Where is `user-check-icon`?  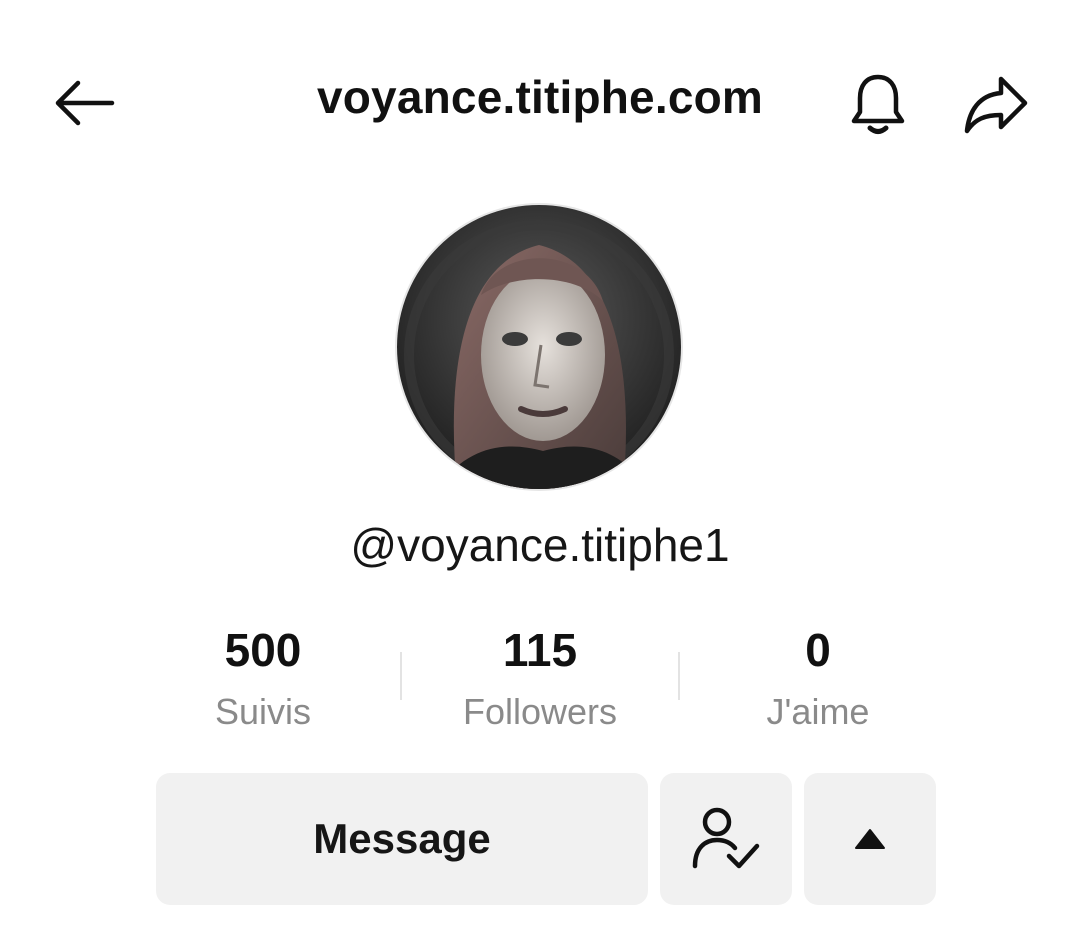 user-check-icon is located at coordinates (726, 838).